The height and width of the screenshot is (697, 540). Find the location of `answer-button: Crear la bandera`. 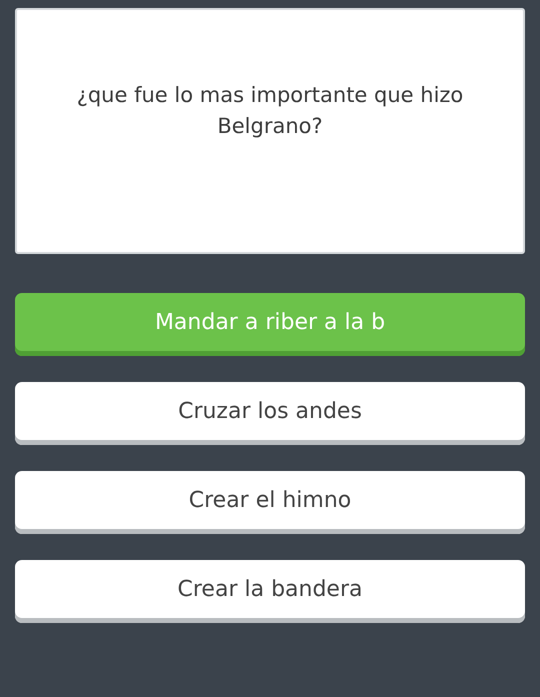

answer-button: Crear la bandera is located at coordinates (270, 591).